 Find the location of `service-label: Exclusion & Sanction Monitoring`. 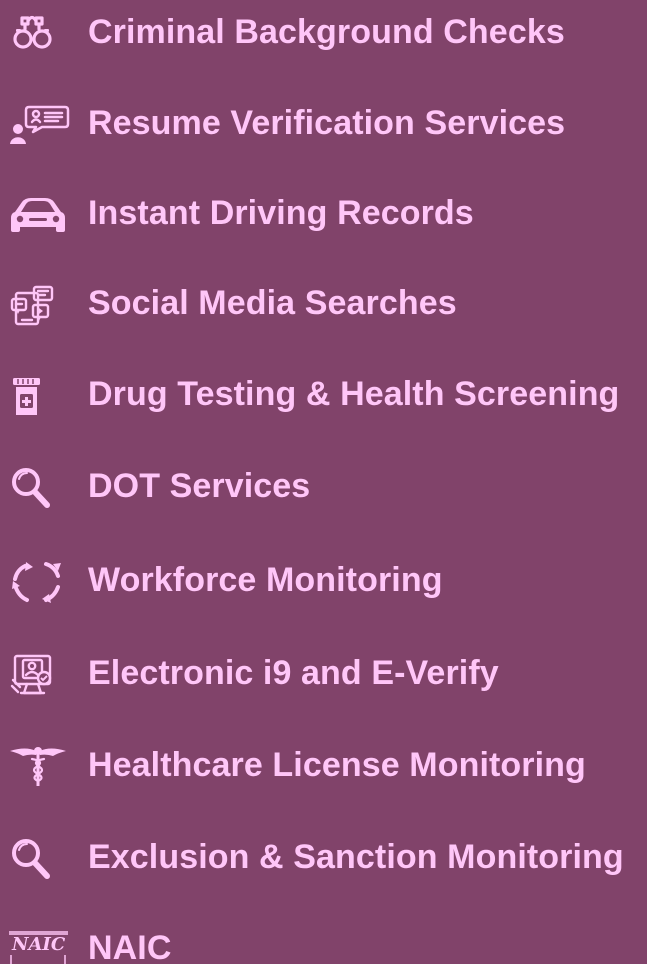

service-label: Exclusion & Sanction Monitoring is located at coordinates (356, 857).